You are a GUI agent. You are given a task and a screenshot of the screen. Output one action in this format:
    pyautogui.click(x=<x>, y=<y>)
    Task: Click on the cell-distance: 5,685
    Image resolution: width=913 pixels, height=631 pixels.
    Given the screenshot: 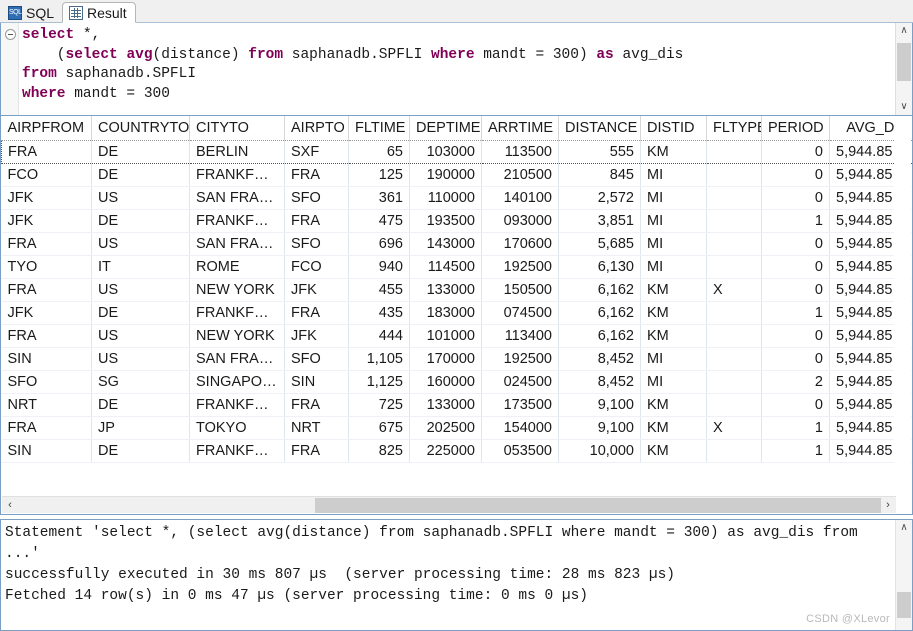 What is the action you would take?
    pyautogui.click(x=599, y=244)
    